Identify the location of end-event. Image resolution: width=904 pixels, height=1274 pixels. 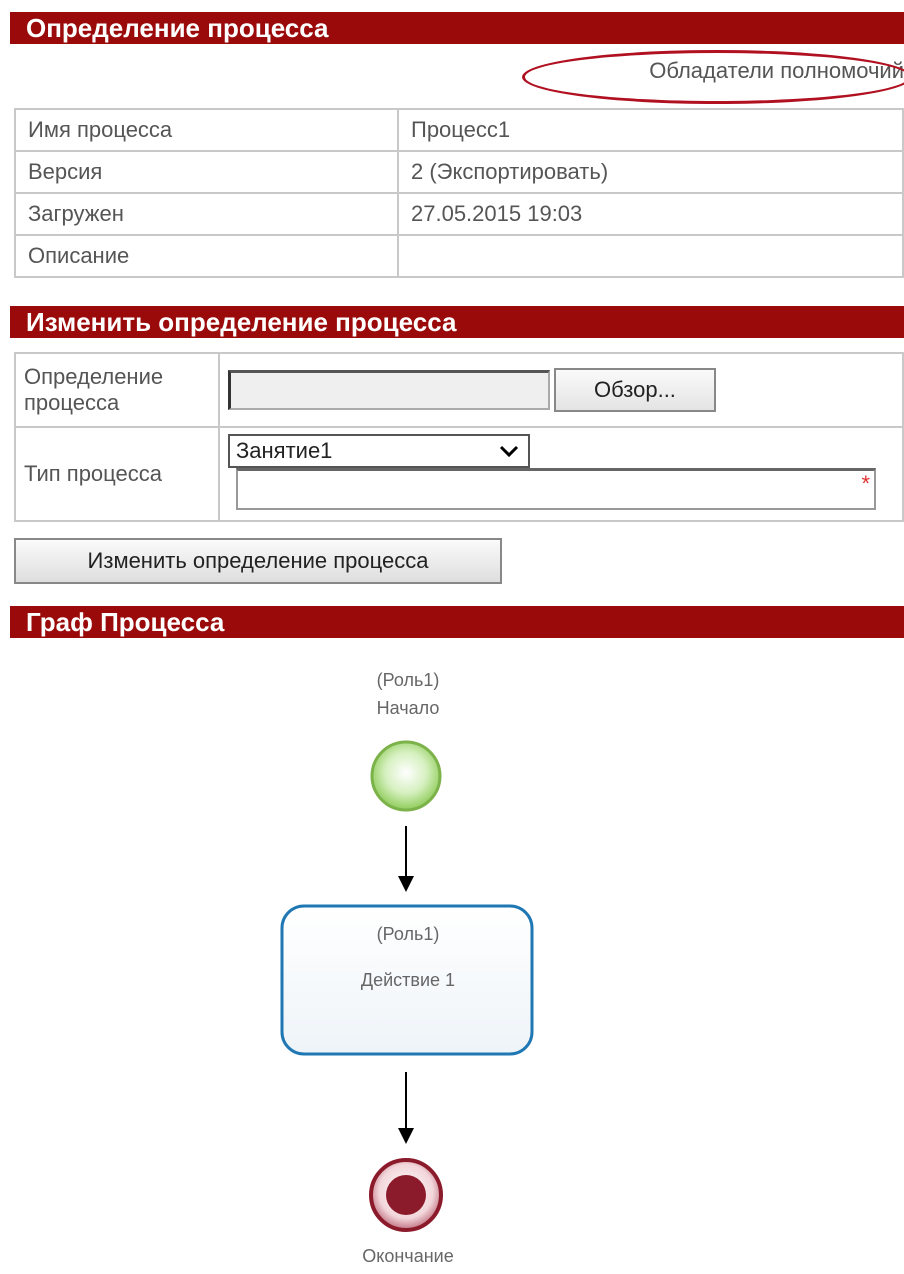
(406, 1195).